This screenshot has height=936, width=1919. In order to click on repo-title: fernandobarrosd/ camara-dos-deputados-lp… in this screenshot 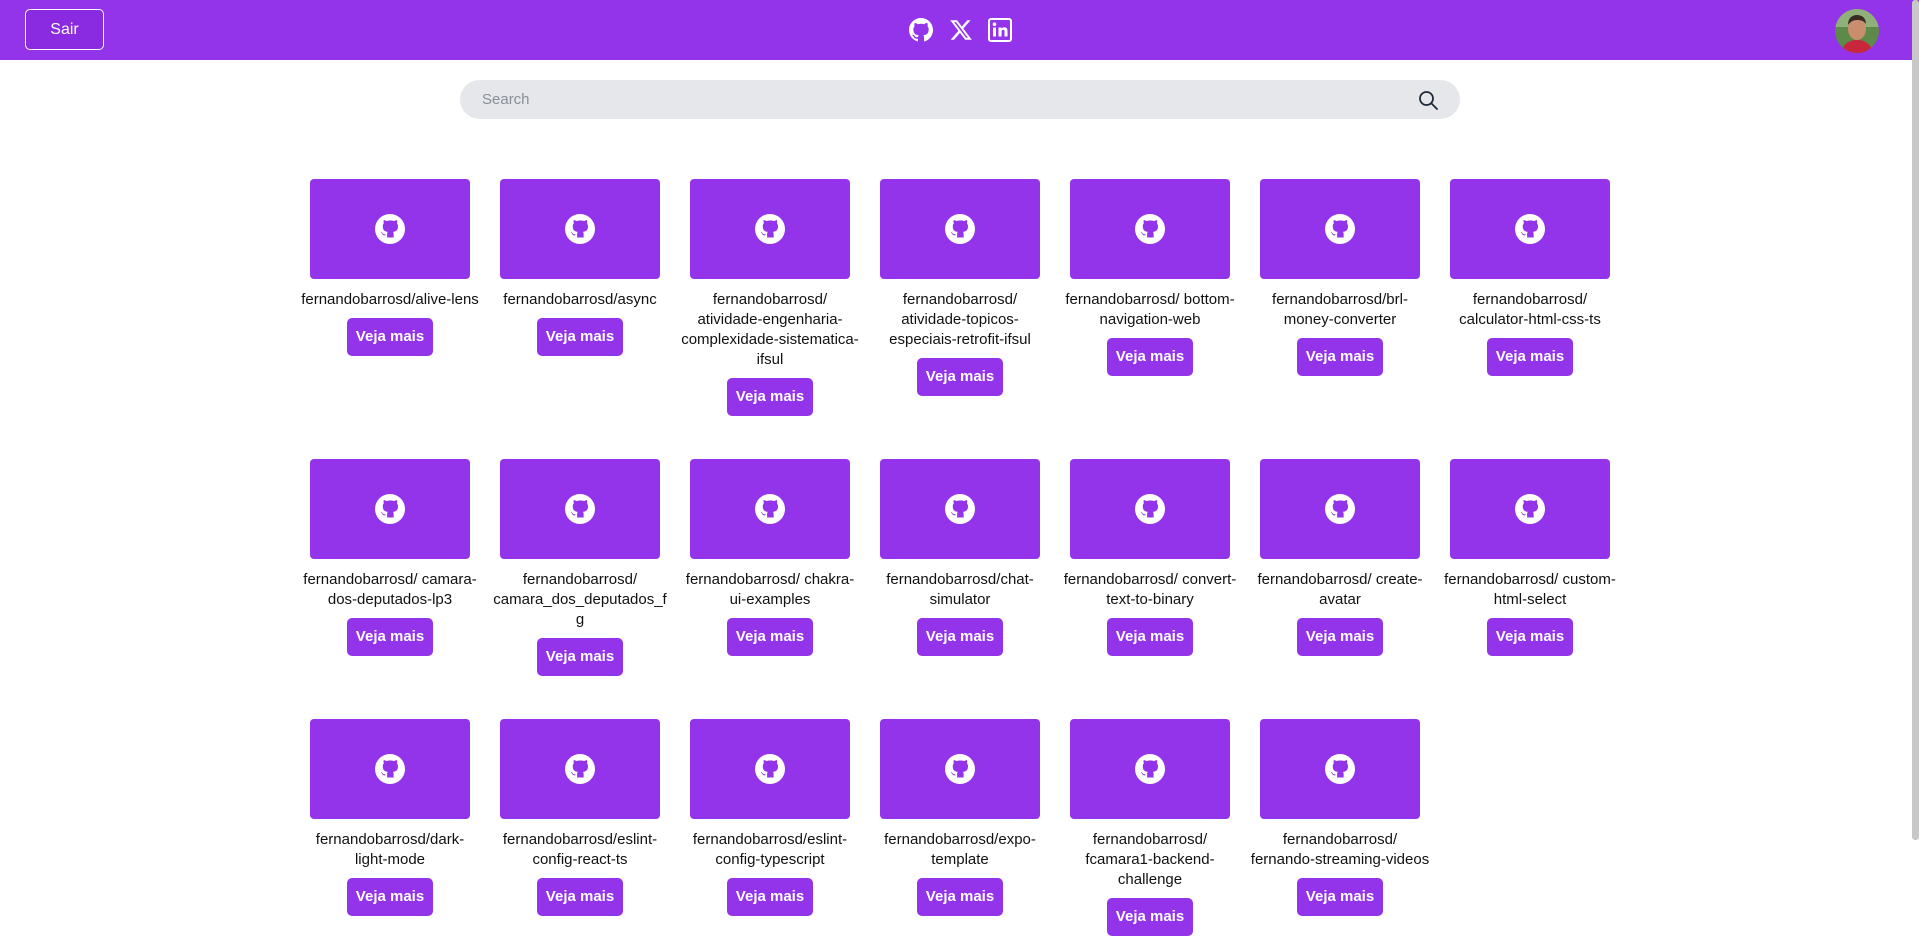, I will do `click(390, 589)`.